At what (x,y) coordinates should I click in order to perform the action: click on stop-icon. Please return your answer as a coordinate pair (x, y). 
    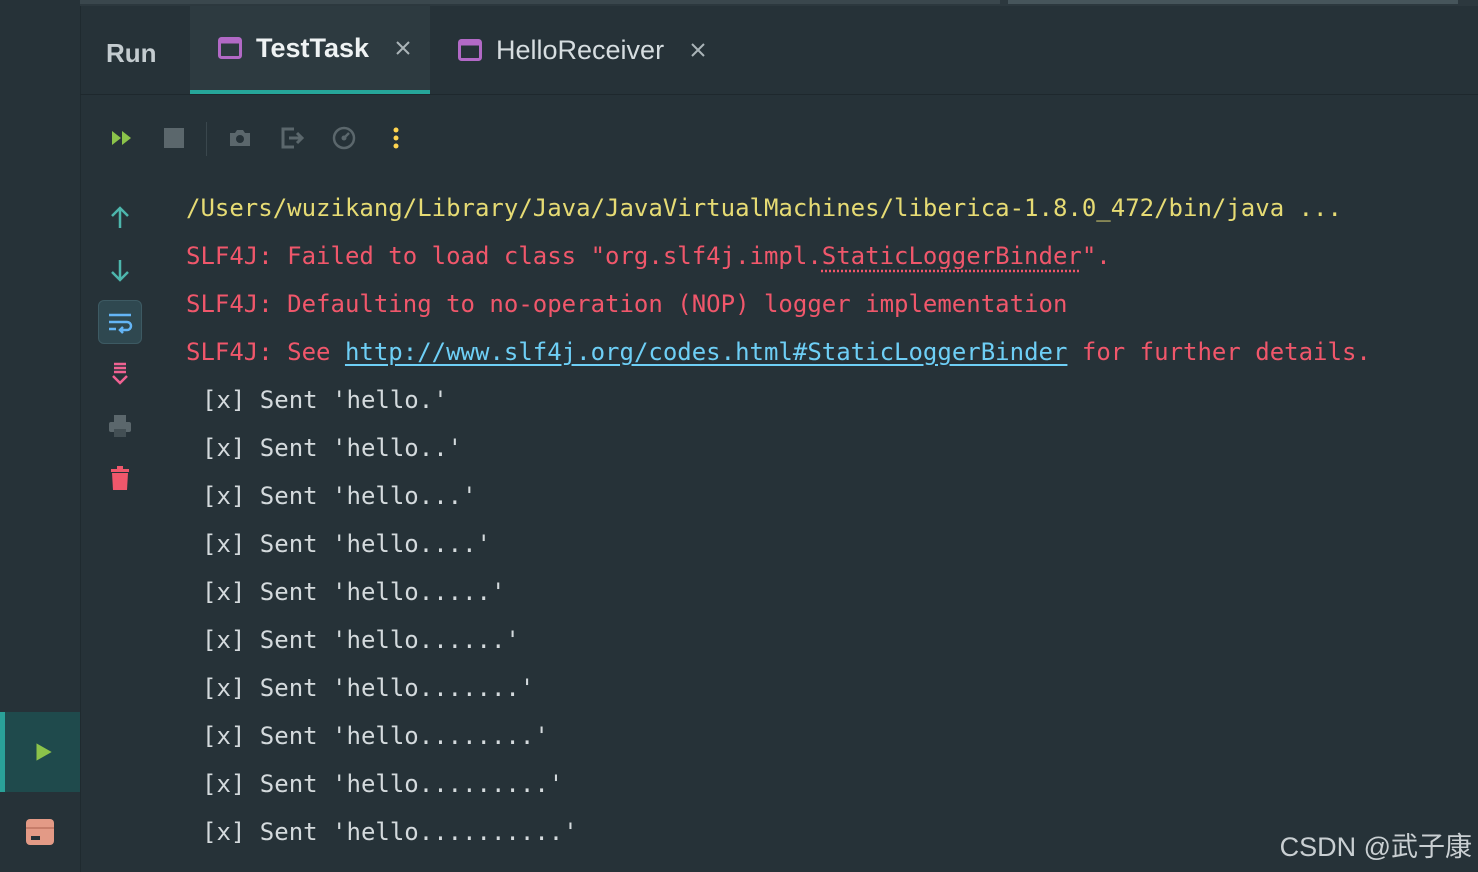
    Looking at the image, I should click on (174, 138).